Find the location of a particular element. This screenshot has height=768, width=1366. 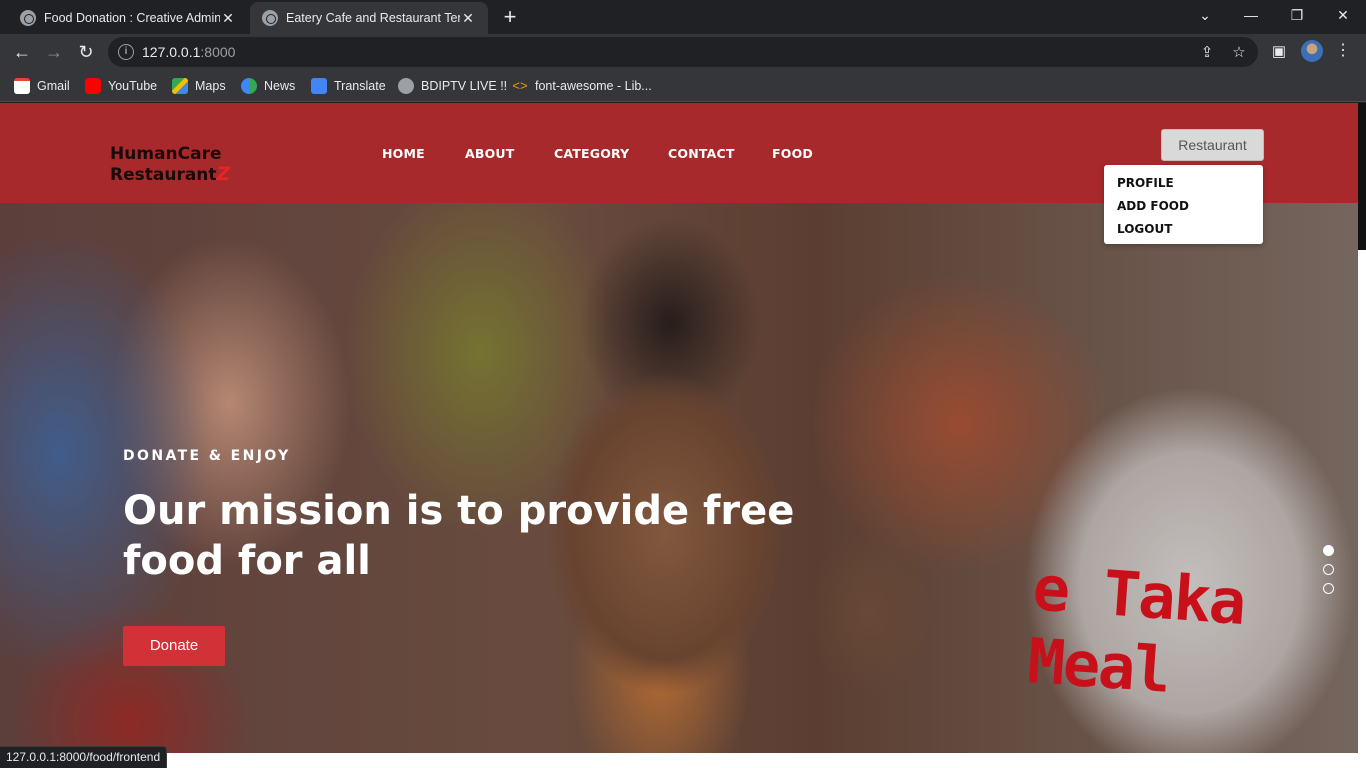

account-dropdown: PROFILE ADD FOOD LOGOUT is located at coordinates (1183, 204).